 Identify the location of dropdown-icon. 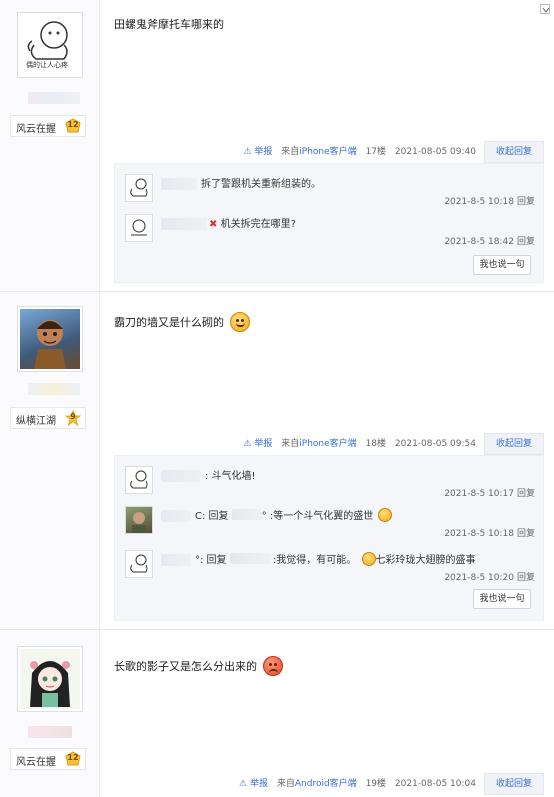
(545, 9).